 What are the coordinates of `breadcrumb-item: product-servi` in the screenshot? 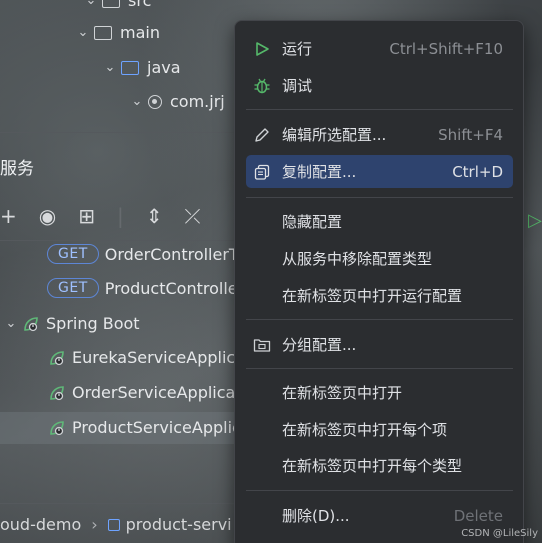 It's located at (179, 524).